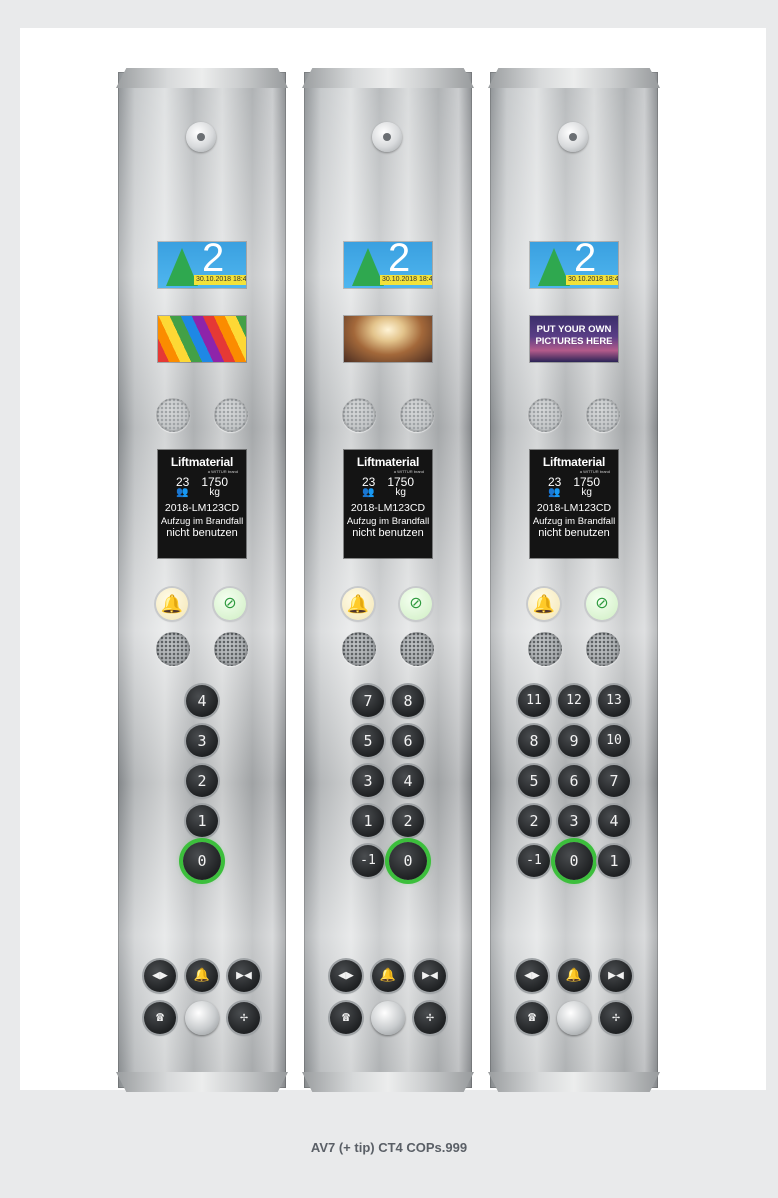 The height and width of the screenshot is (1198, 778). What do you see at coordinates (574, 335) in the screenshot?
I see `custom-screen-text: PUT YOUR OWN PICTURES HERE` at bounding box center [574, 335].